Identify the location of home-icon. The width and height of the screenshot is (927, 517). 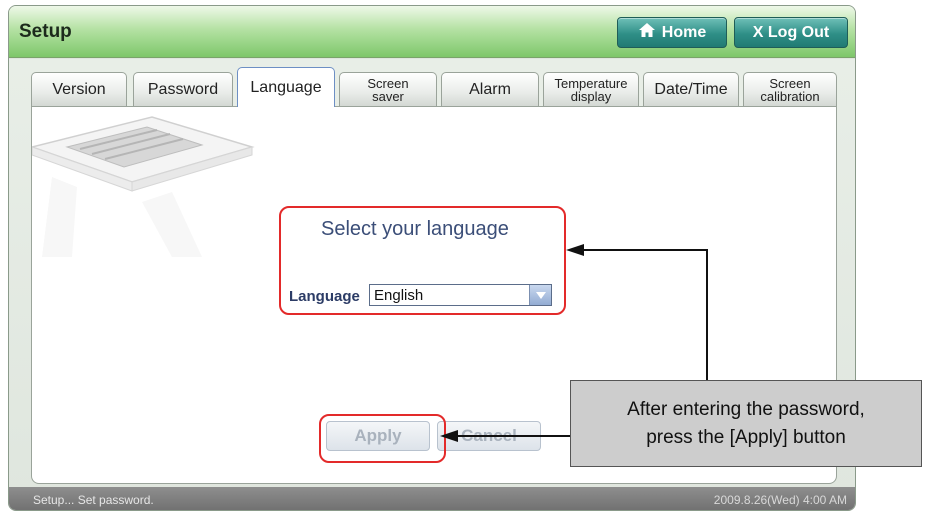
(647, 32).